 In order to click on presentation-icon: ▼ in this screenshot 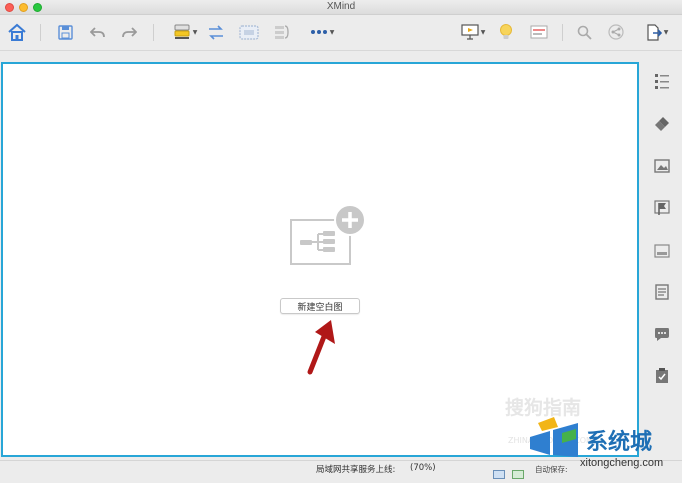, I will do `click(473, 32)`.